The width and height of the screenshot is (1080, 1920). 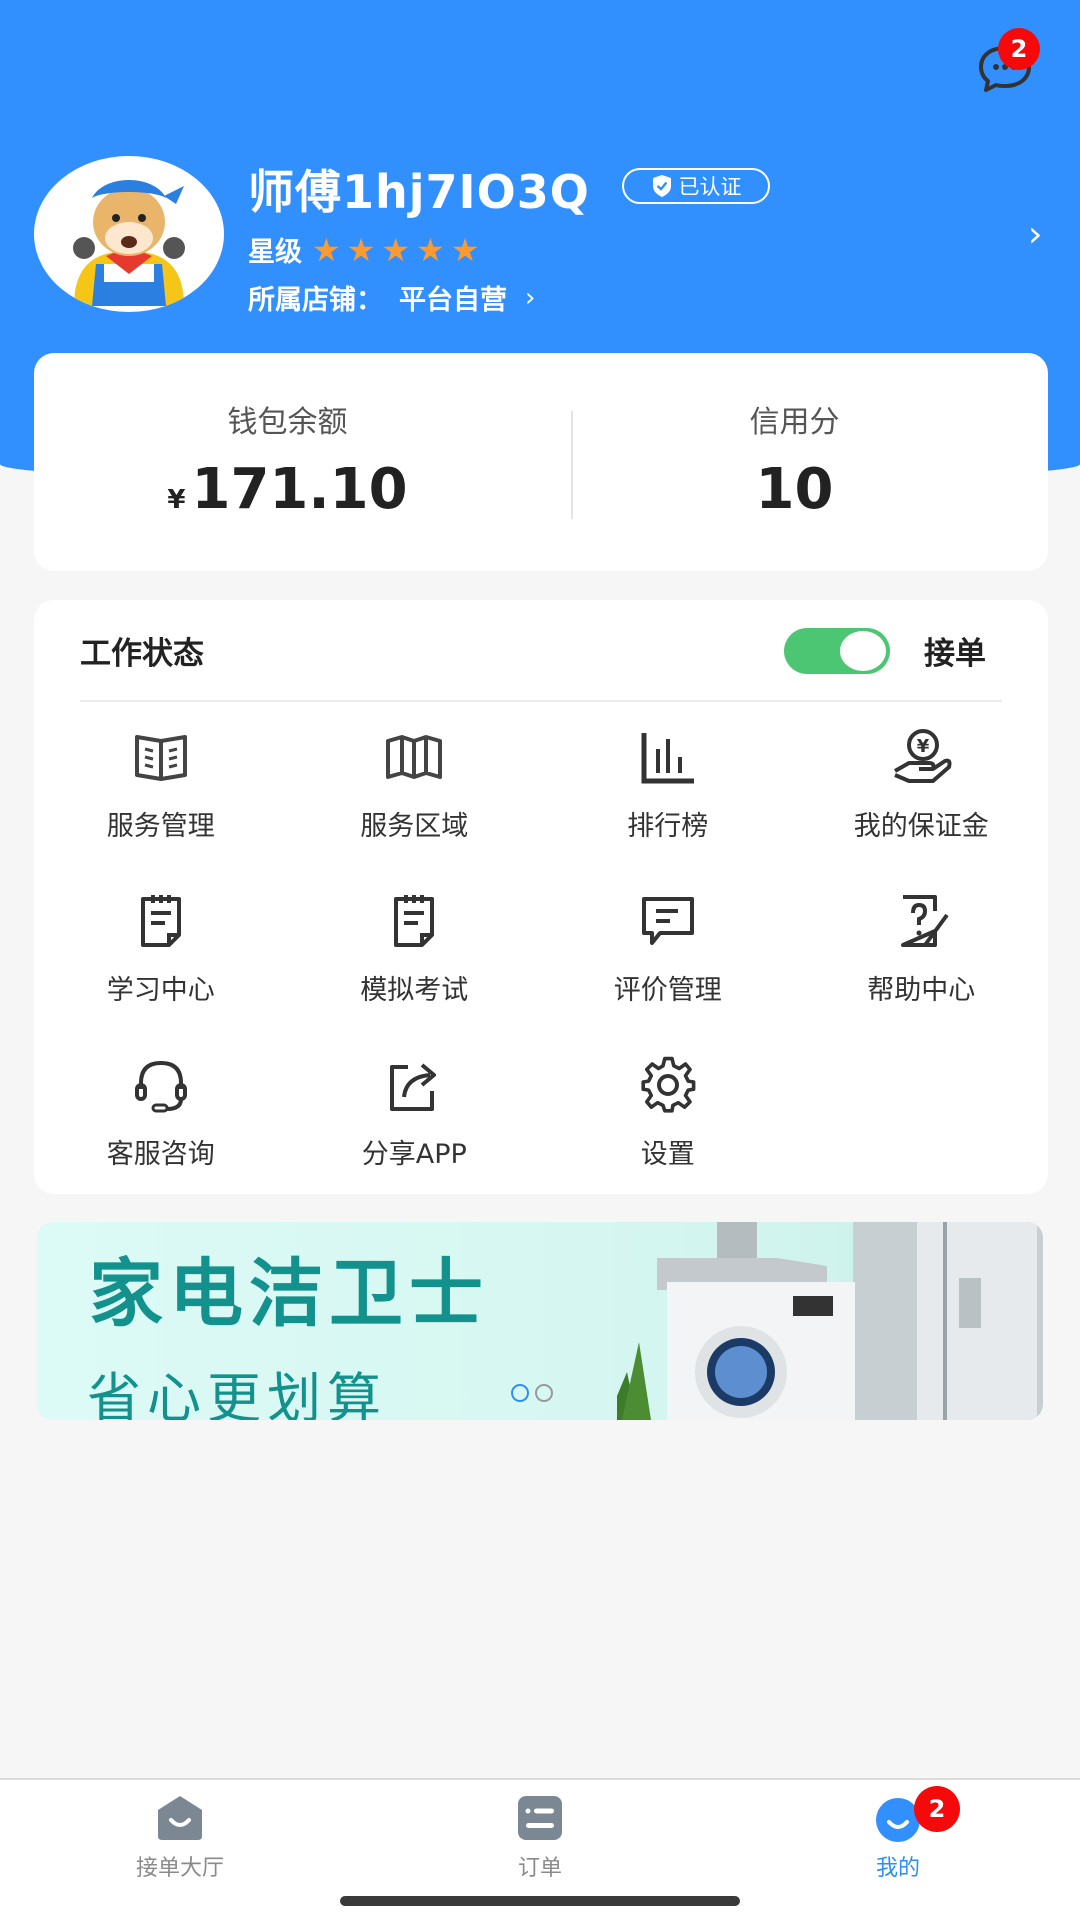 I want to click on work-status-title: 工作状态, so click(x=142, y=654).